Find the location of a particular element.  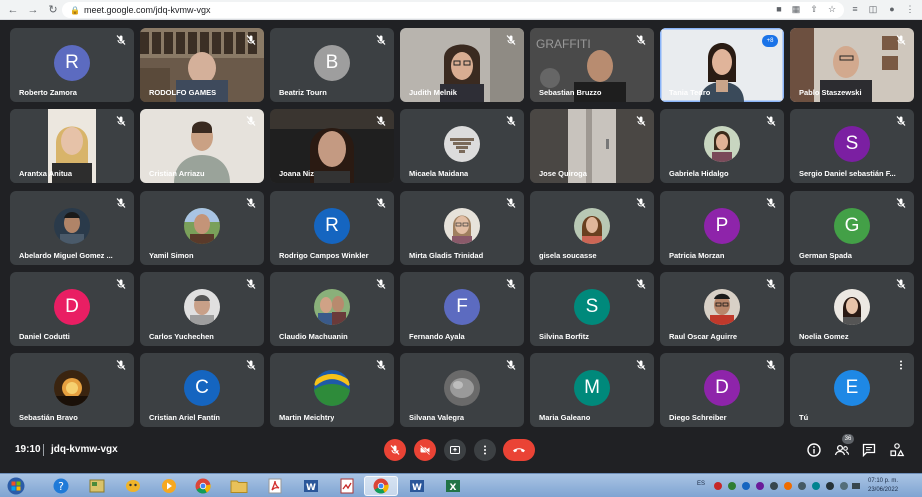

participant-tile: Judith Melnik is located at coordinates (462, 65).